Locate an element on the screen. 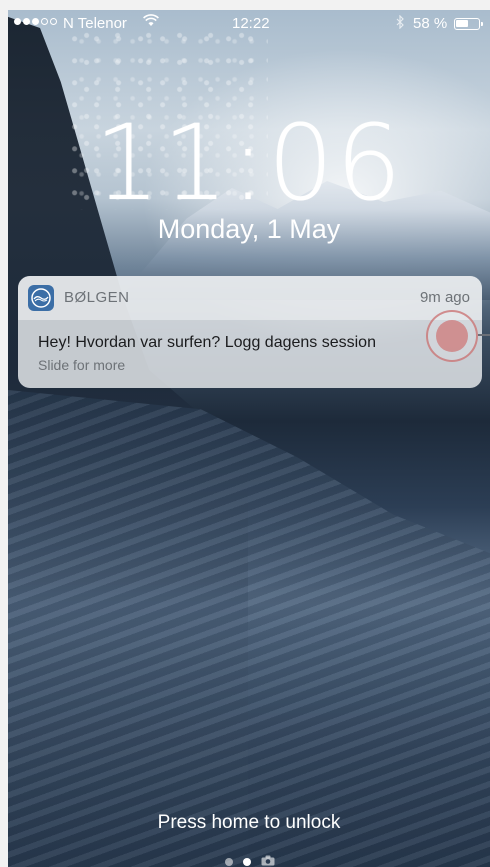 The image size is (490, 867). swipe-handle-knob is located at coordinates (452, 336).